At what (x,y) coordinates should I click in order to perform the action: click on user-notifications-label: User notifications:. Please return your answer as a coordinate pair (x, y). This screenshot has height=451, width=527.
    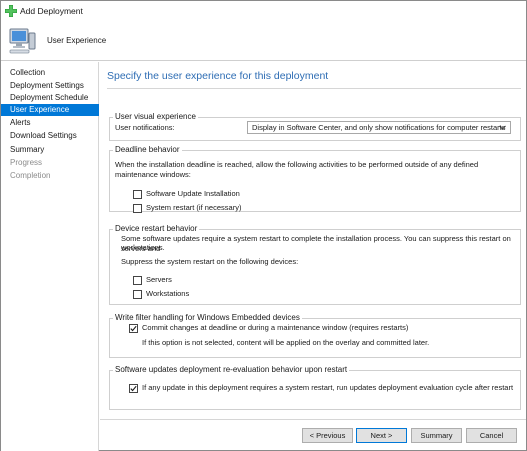
    Looking at the image, I should click on (145, 127).